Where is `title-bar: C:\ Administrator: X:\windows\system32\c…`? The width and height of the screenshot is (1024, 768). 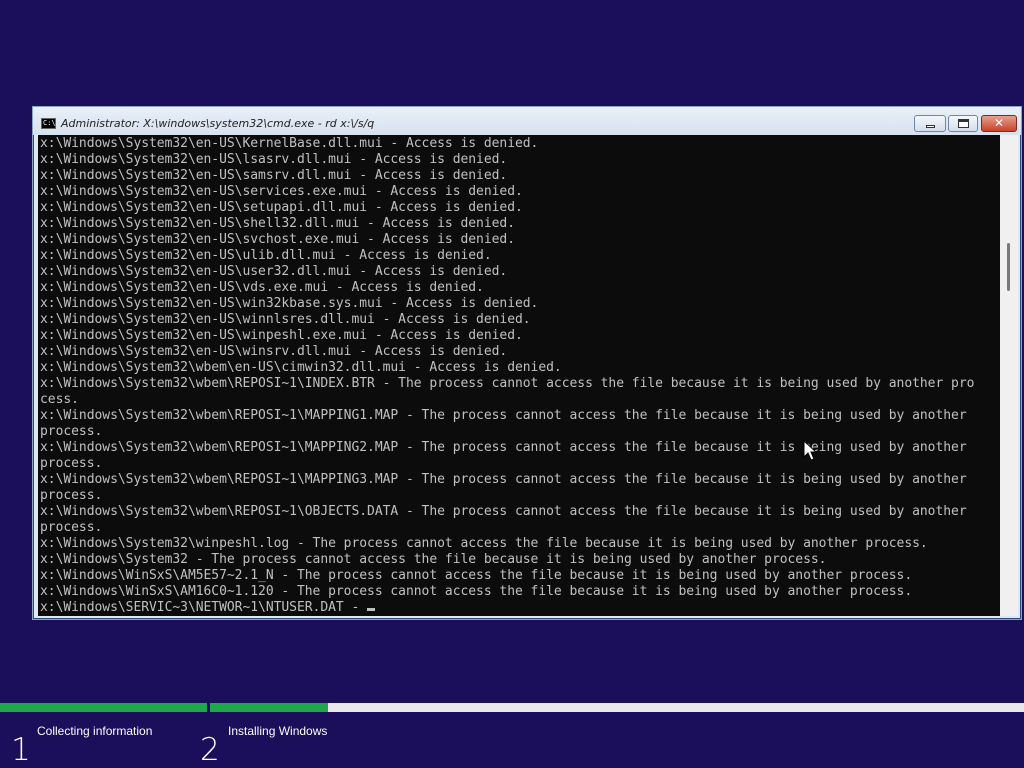 title-bar: C:\ Administrator: X:\windows\system32\c… is located at coordinates (527, 121).